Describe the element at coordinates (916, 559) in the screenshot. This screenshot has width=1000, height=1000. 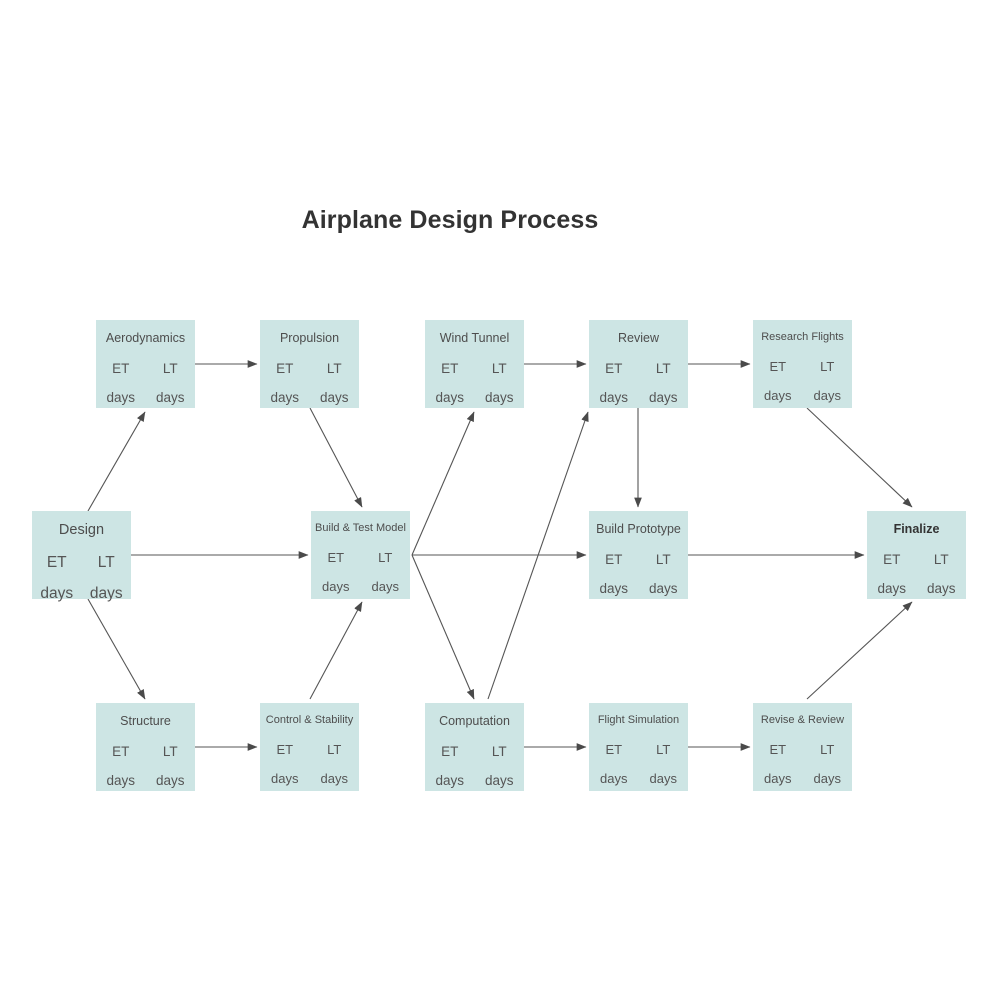
I see `node-times-row-finalize: ET LT` at that location.